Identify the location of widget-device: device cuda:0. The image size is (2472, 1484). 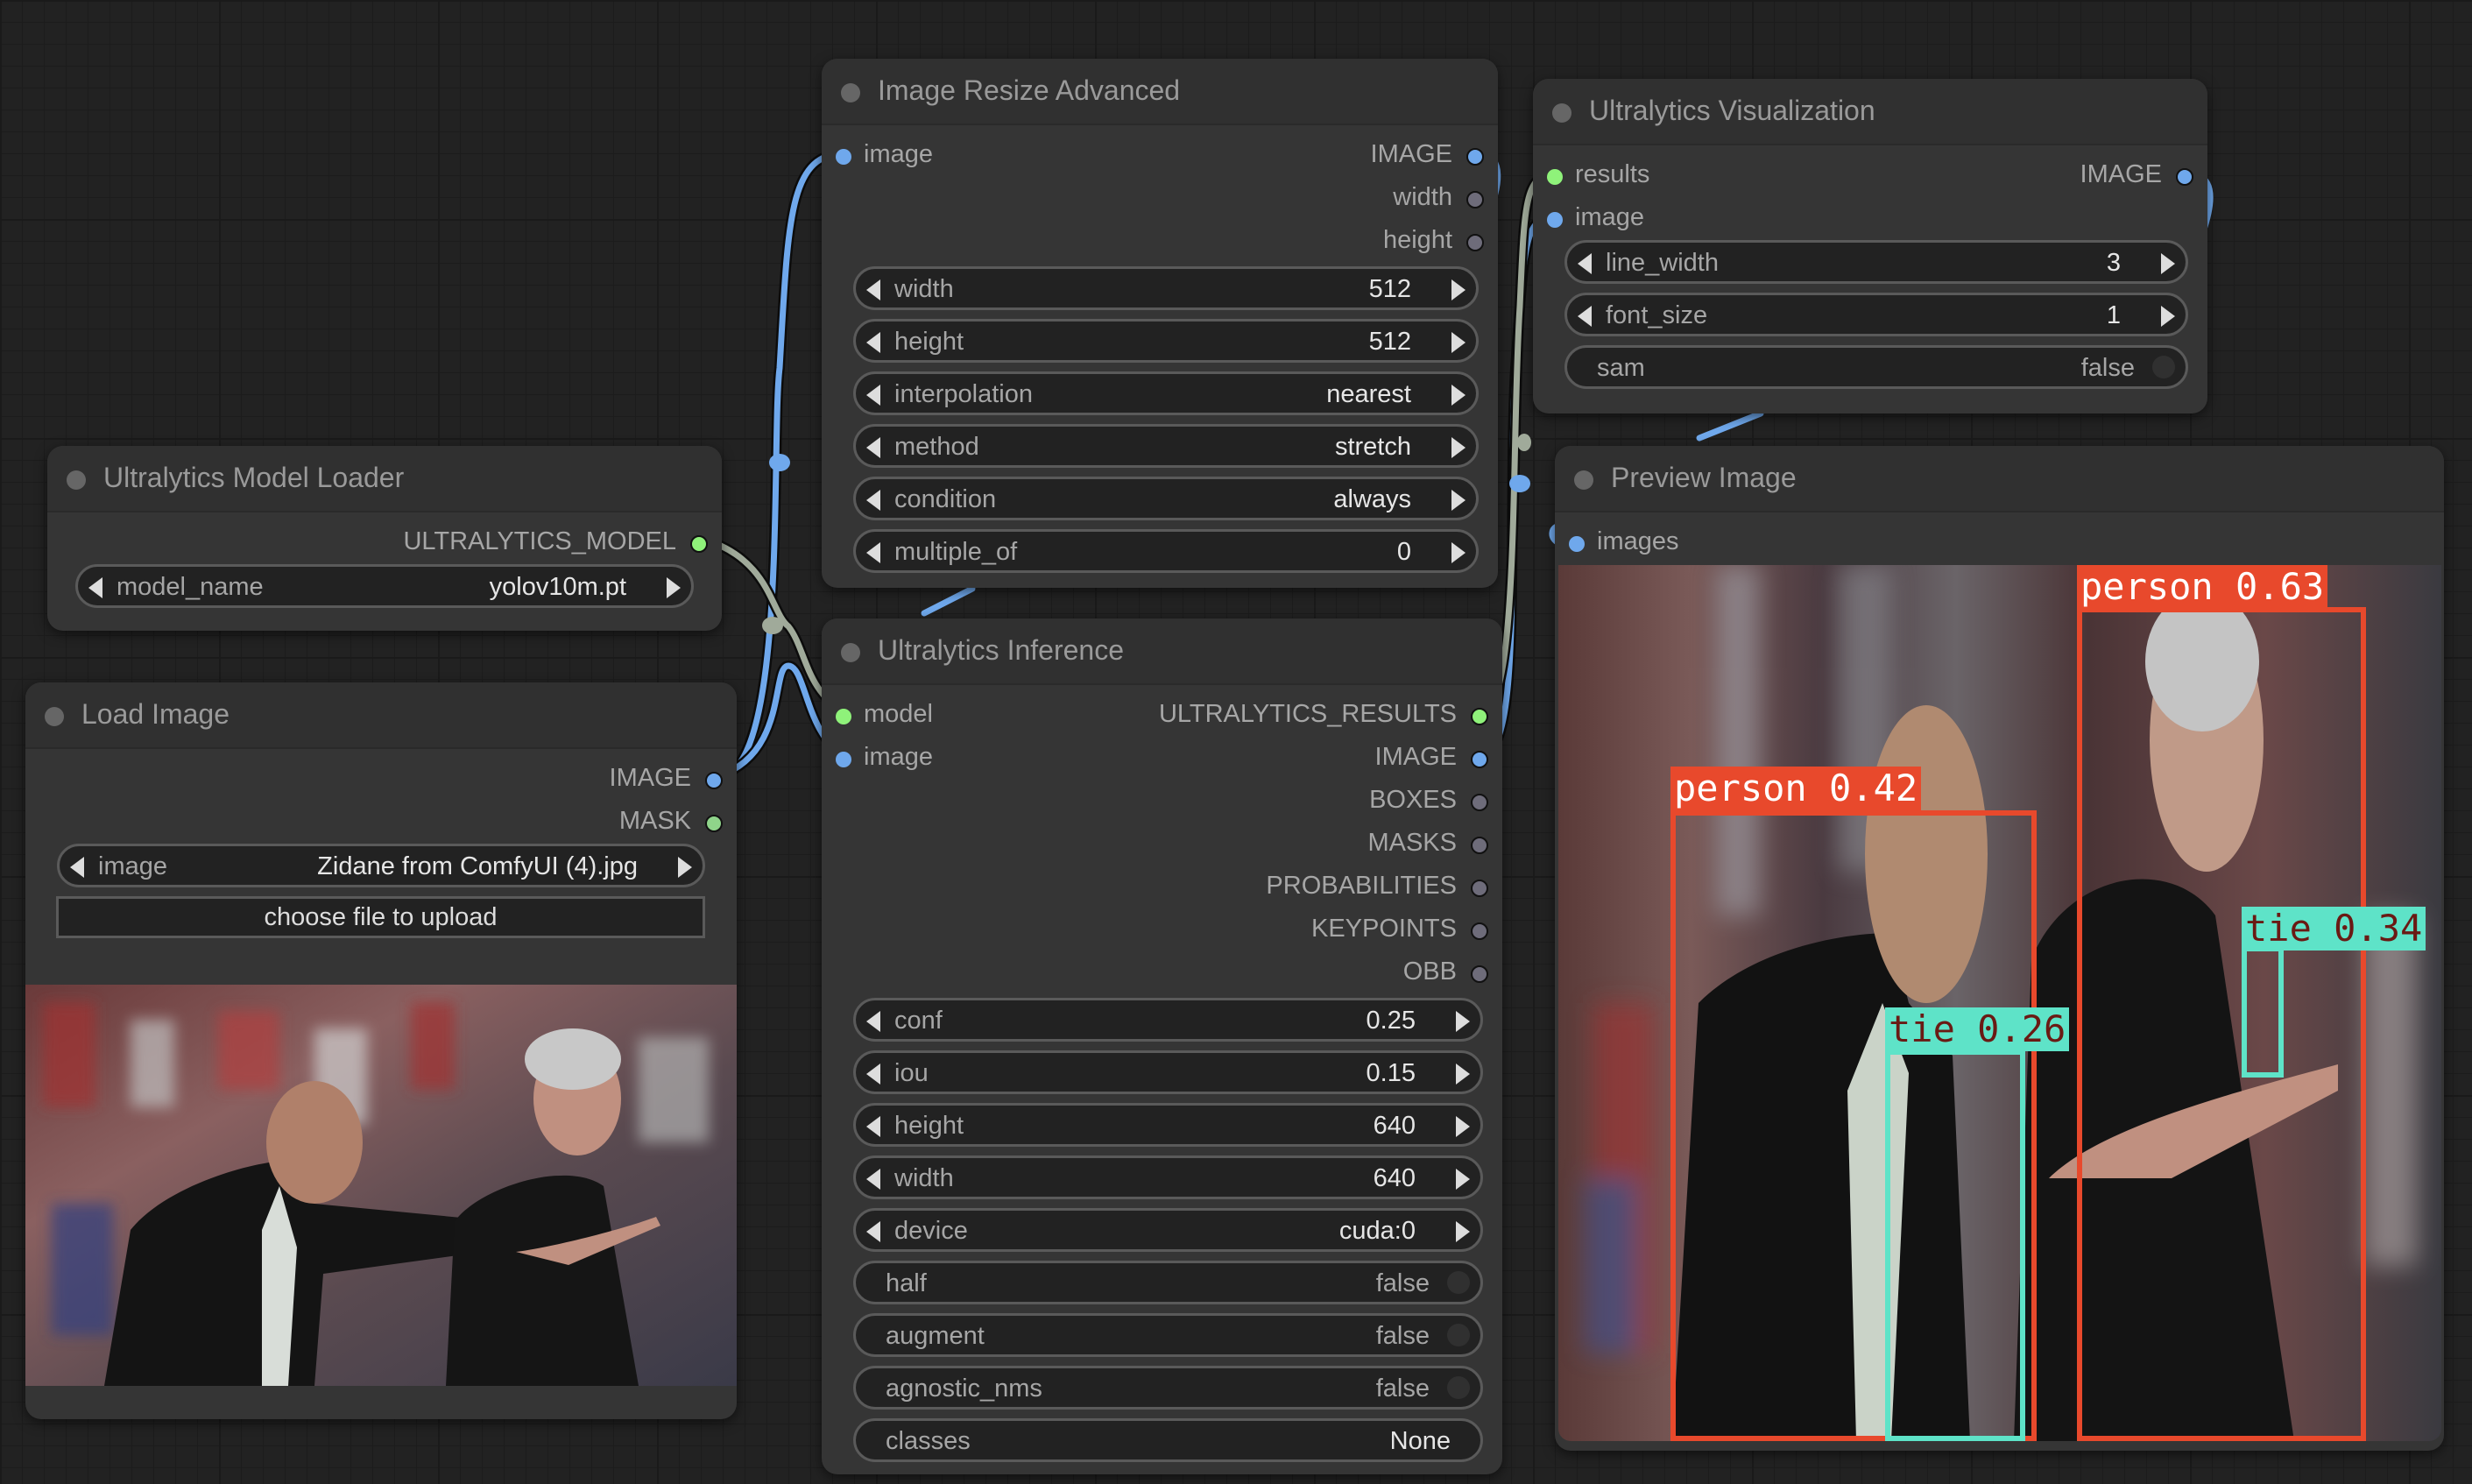
(1168, 1230).